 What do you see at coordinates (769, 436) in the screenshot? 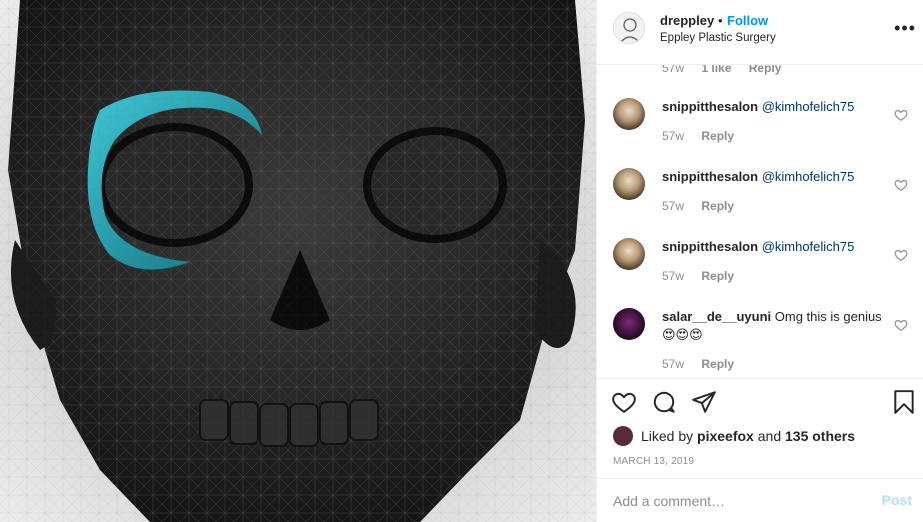
I see `likes-conj: and` at bounding box center [769, 436].